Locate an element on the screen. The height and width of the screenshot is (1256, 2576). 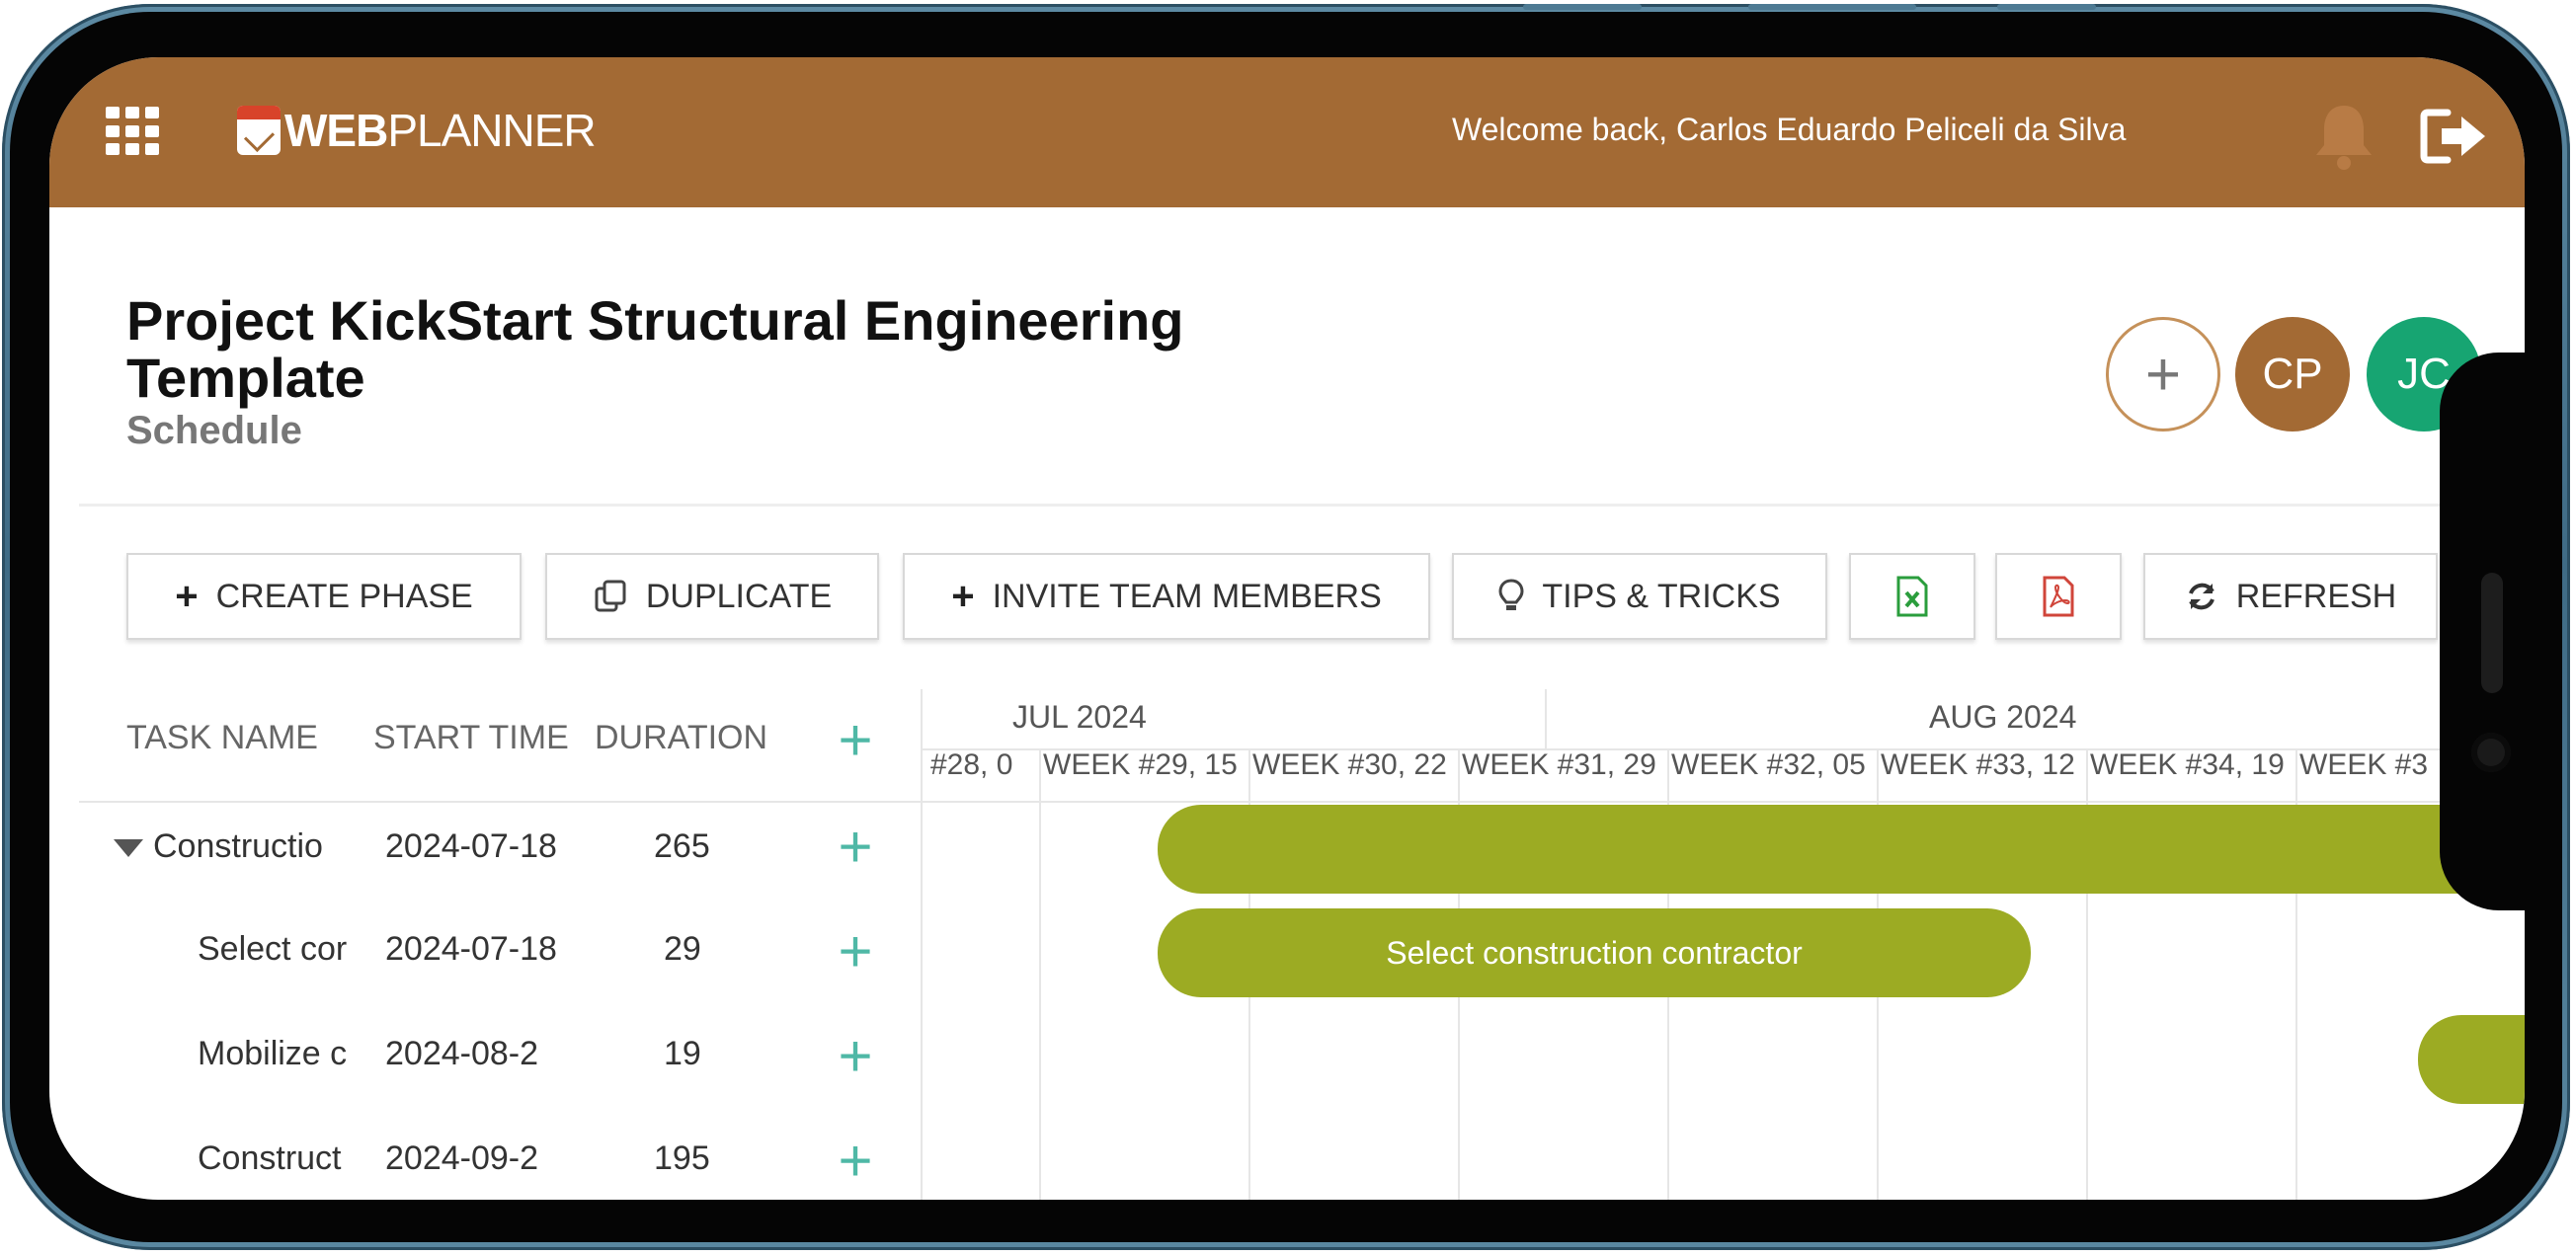
duplicate-label: DUPLICATE is located at coordinates (739, 596).